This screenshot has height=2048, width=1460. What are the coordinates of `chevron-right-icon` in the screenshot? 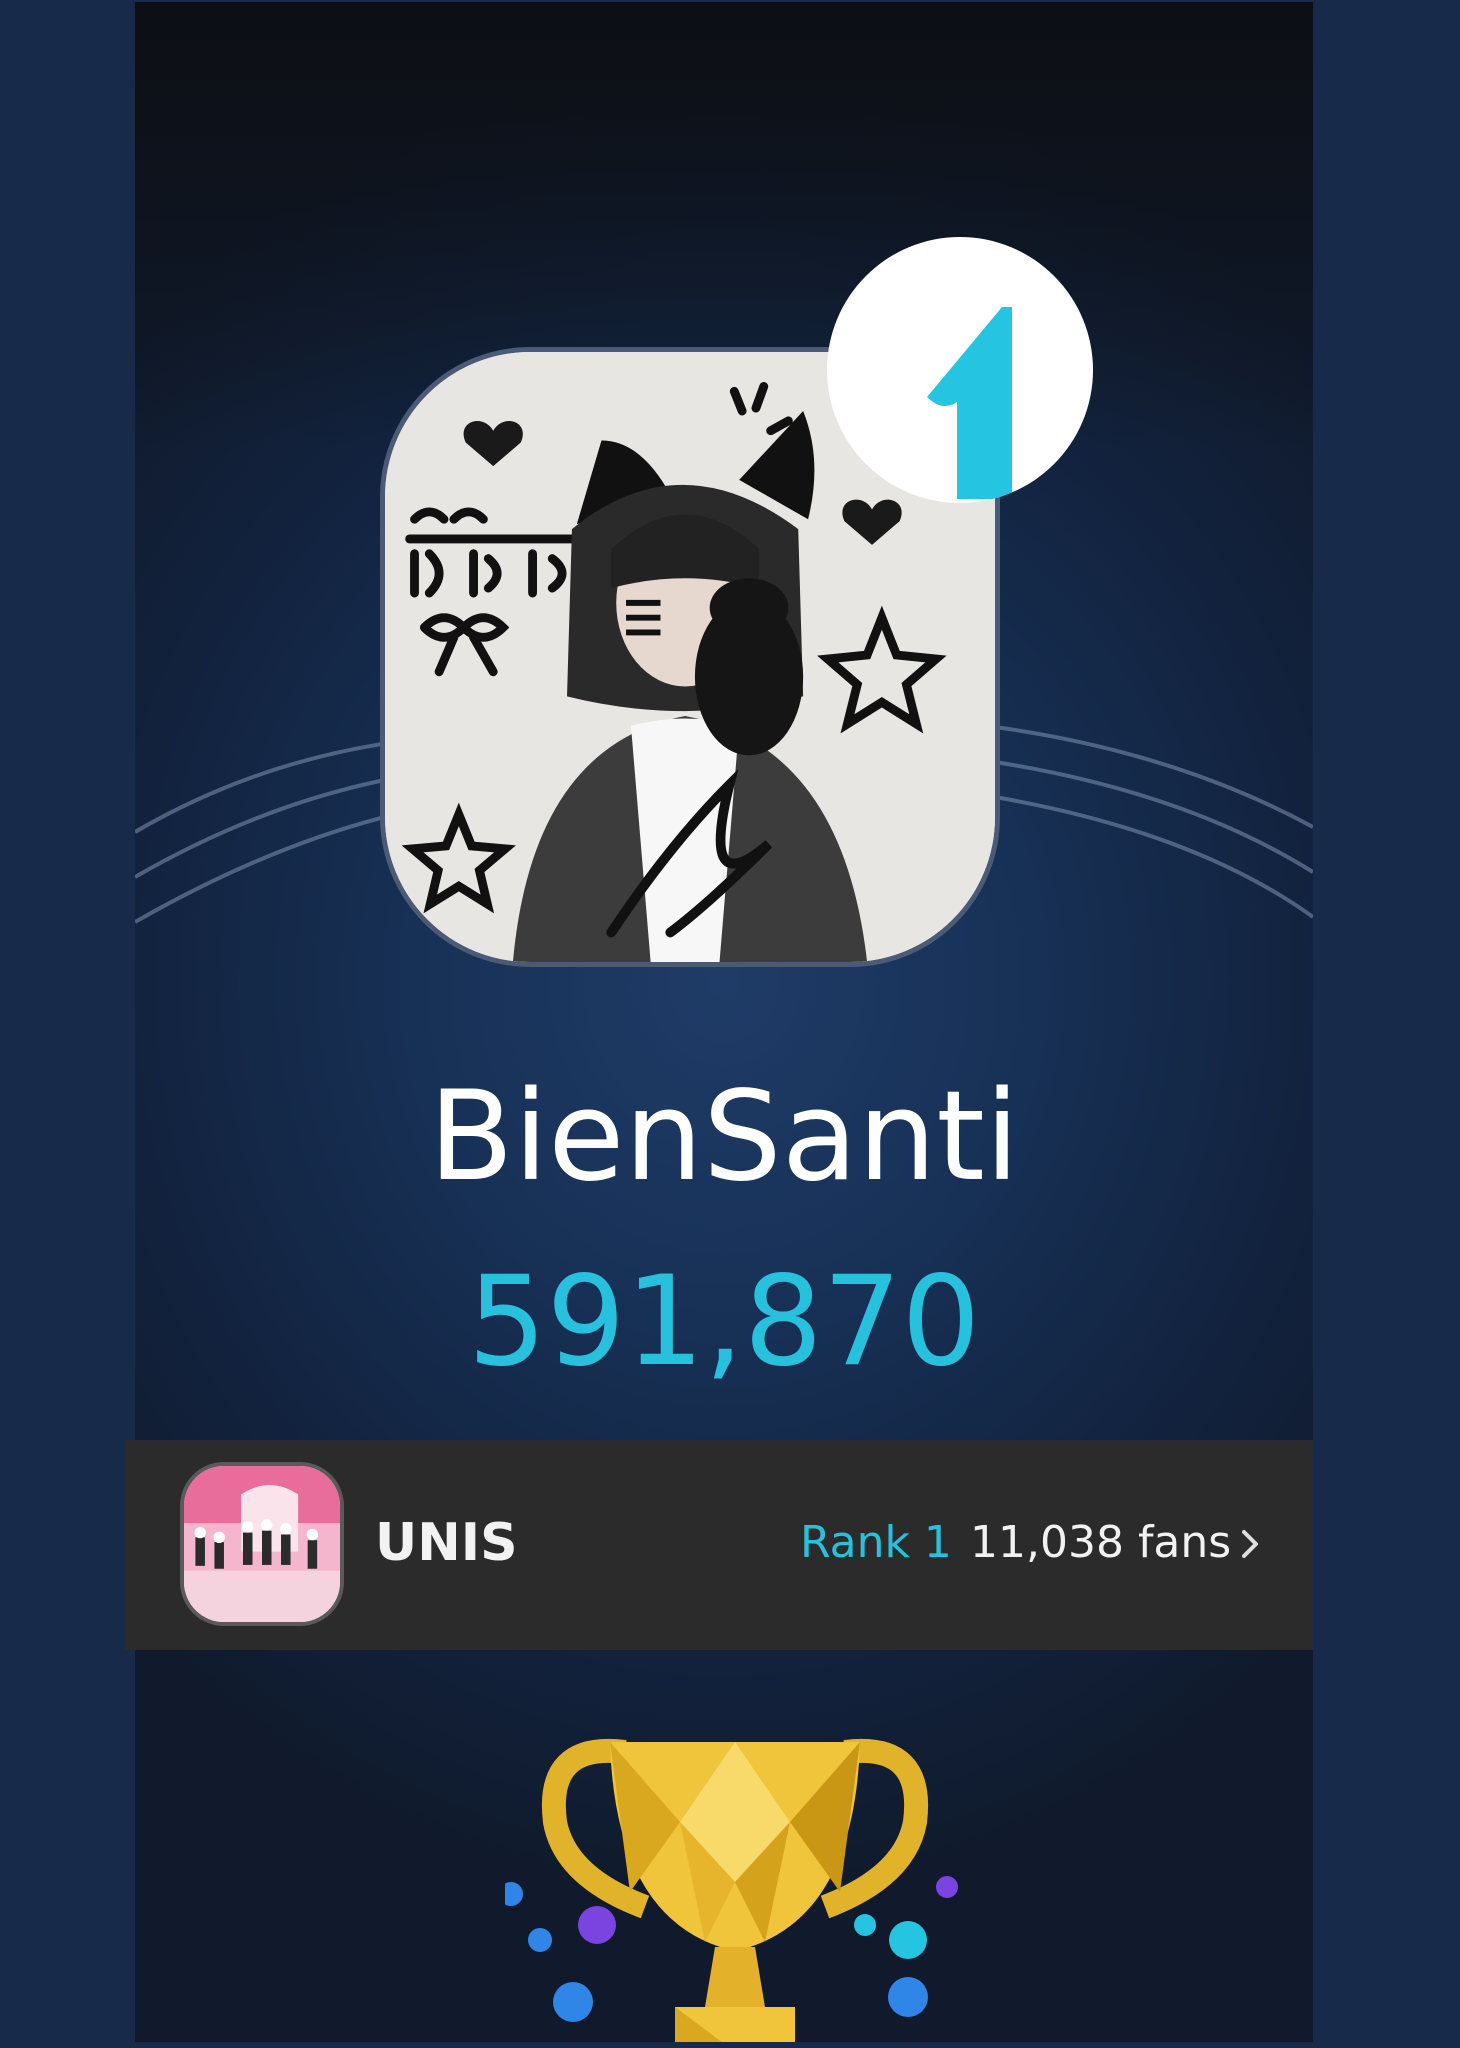 It's located at (1250, 1544).